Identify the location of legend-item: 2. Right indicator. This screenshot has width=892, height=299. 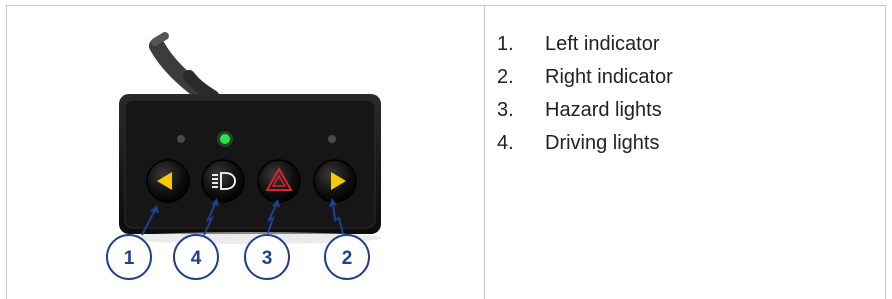
(585, 77).